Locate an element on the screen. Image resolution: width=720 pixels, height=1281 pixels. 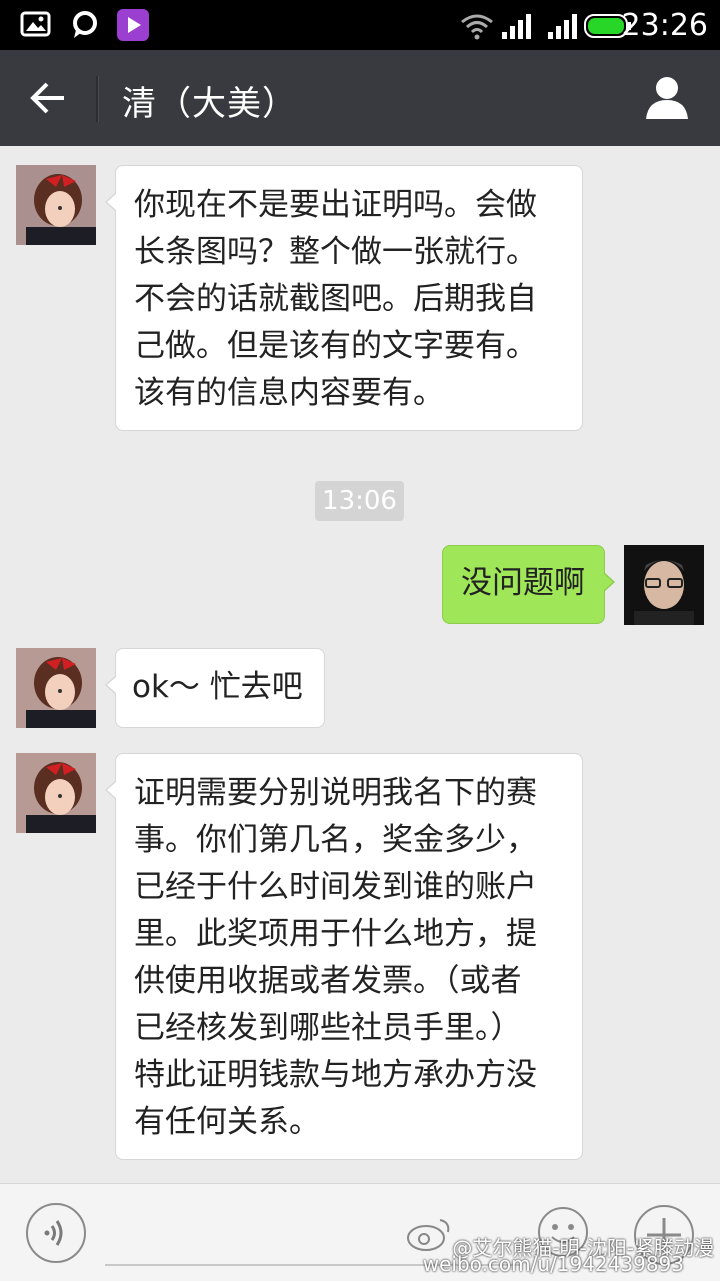
gallery-icon is located at coordinates (35, 24).